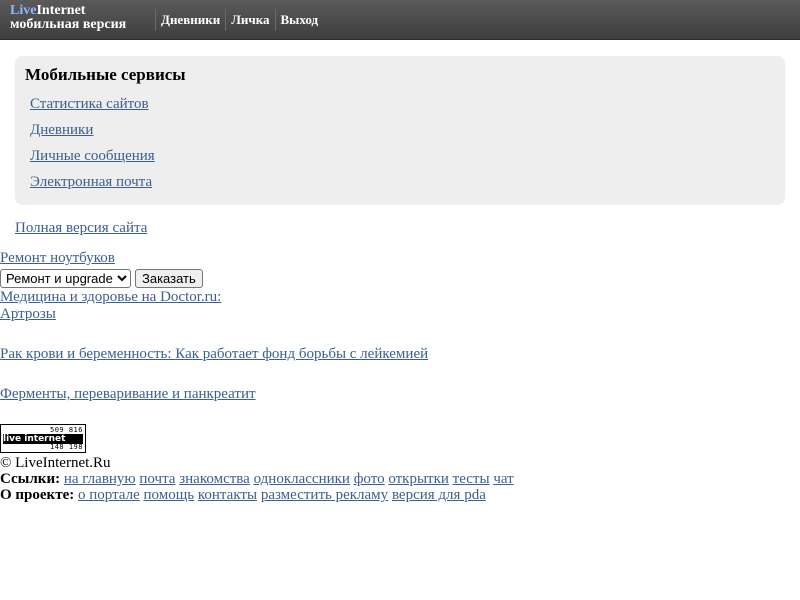 This screenshot has height=600, width=800. What do you see at coordinates (105, 74) in the screenshot?
I see `services-title: Мобильные сервисы` at bounding box center [105, 74].